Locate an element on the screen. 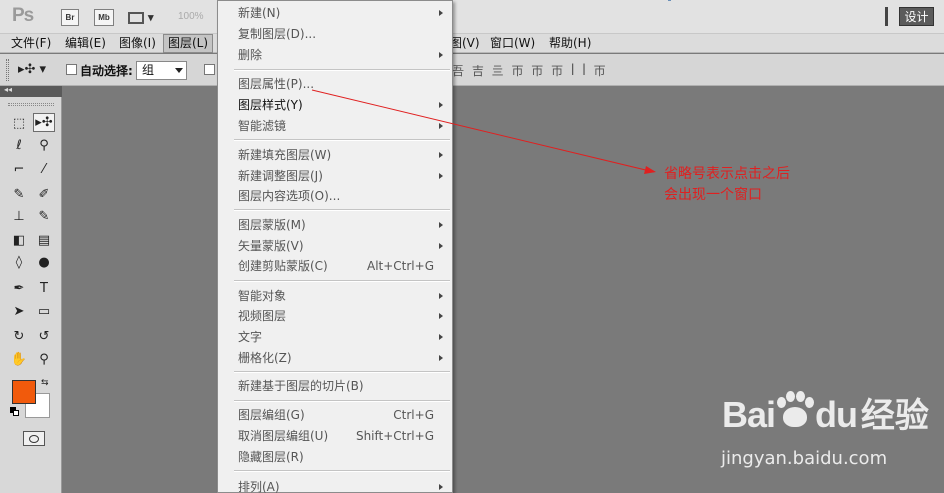 The width and height of the screenshot is (944, 493). history-brush-tool-icon: ✎ is located at coordinates (44, 216).